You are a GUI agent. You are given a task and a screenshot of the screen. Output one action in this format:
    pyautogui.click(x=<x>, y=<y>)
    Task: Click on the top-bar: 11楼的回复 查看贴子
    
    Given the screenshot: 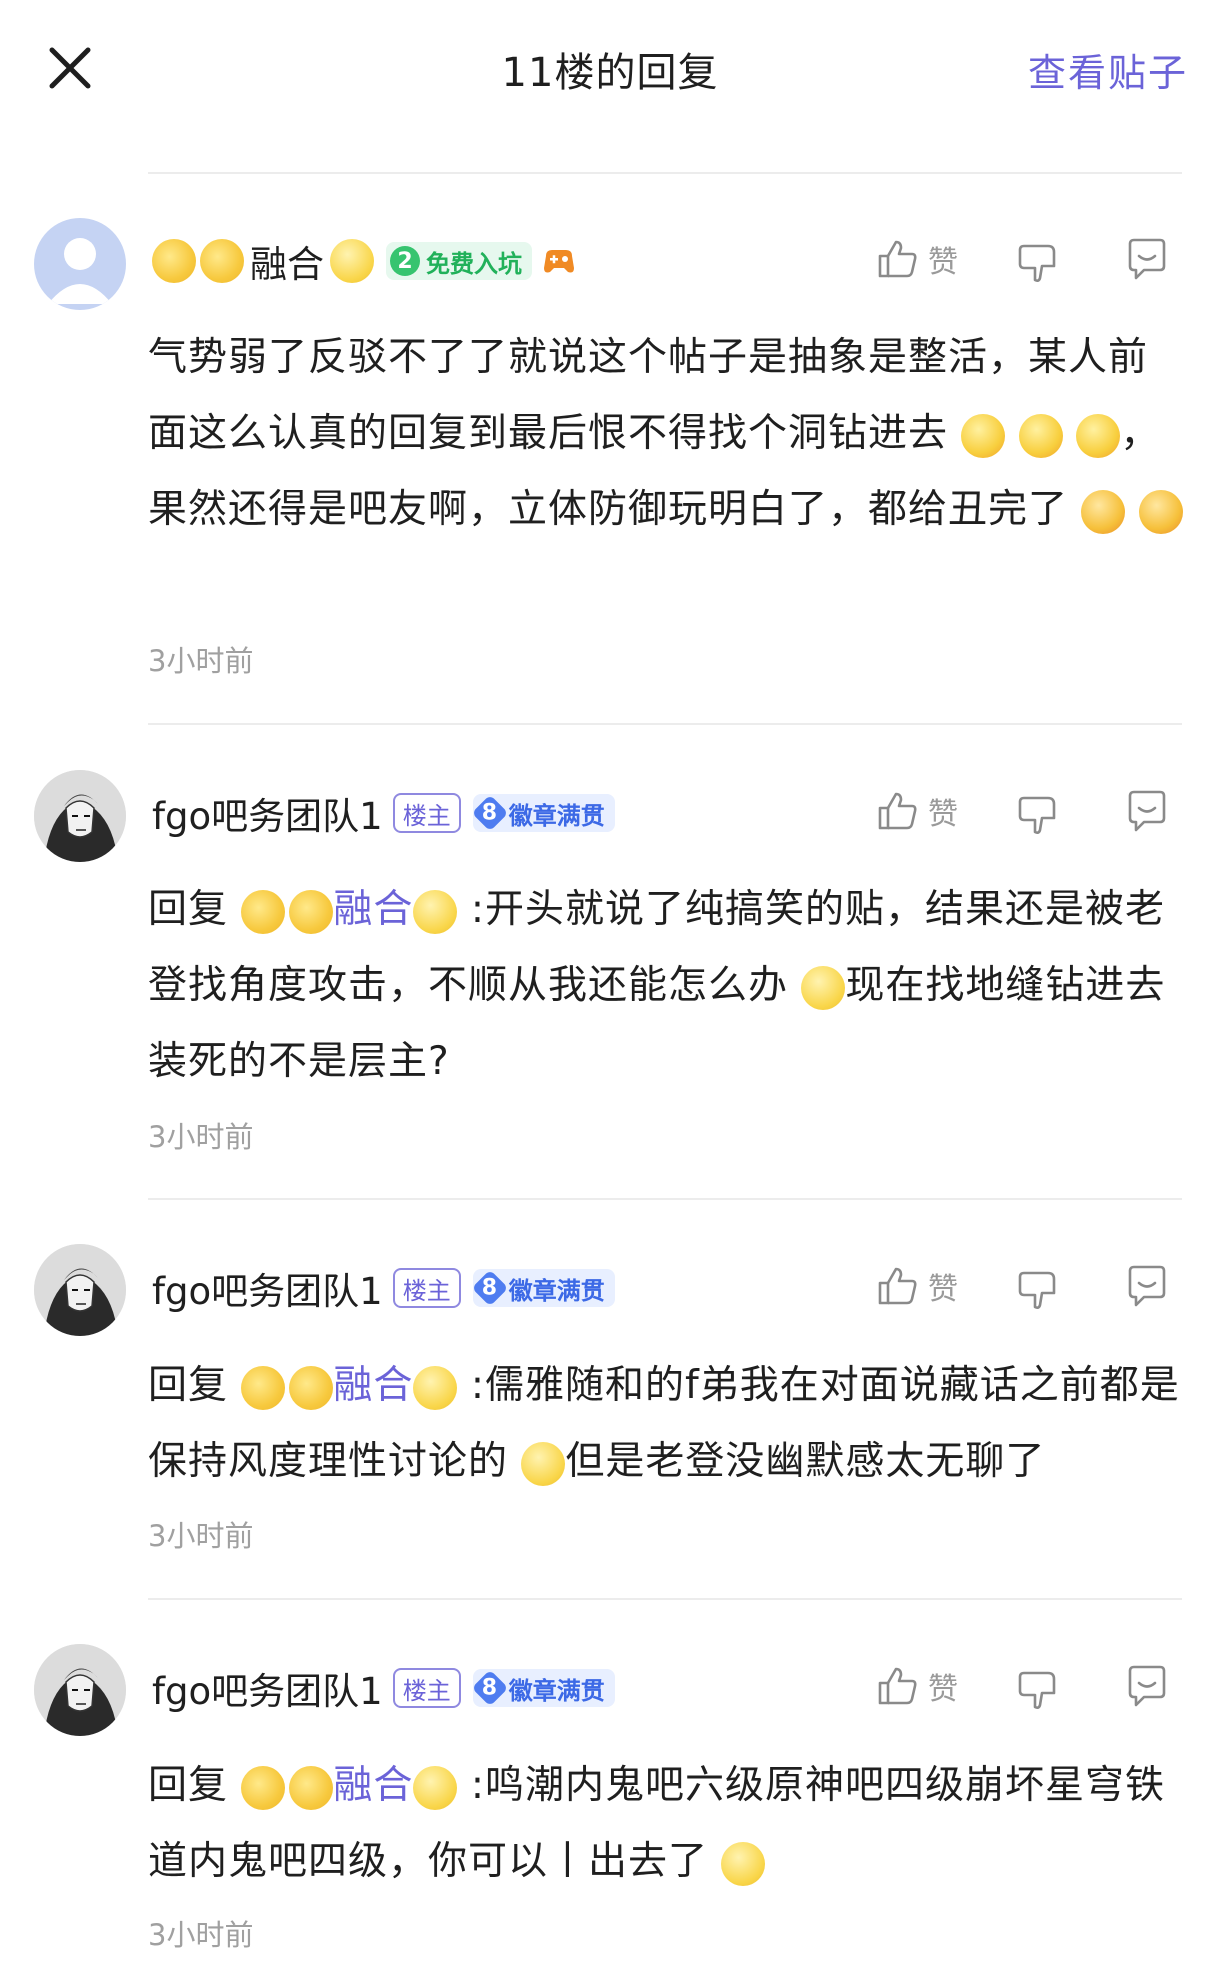 What is the action you would take?
    pyautogui.click(x=610, y=70)
    